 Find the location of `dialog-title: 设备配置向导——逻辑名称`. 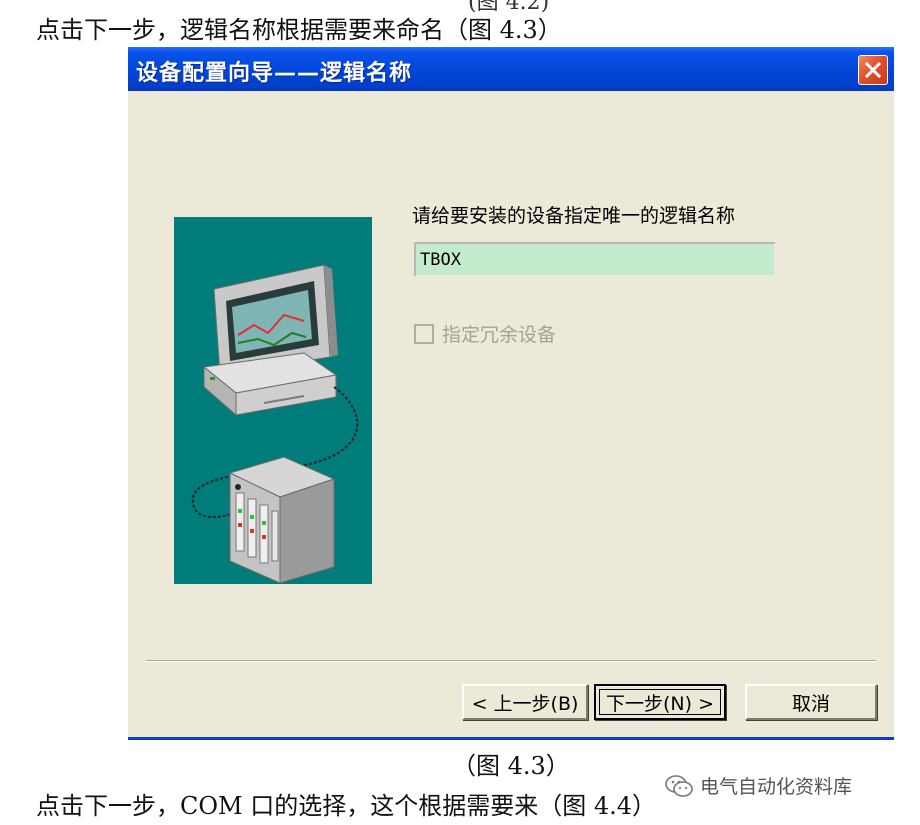

dialog-title: 设备配置向导——逻辑名称 is located at coordinates (274, 73).